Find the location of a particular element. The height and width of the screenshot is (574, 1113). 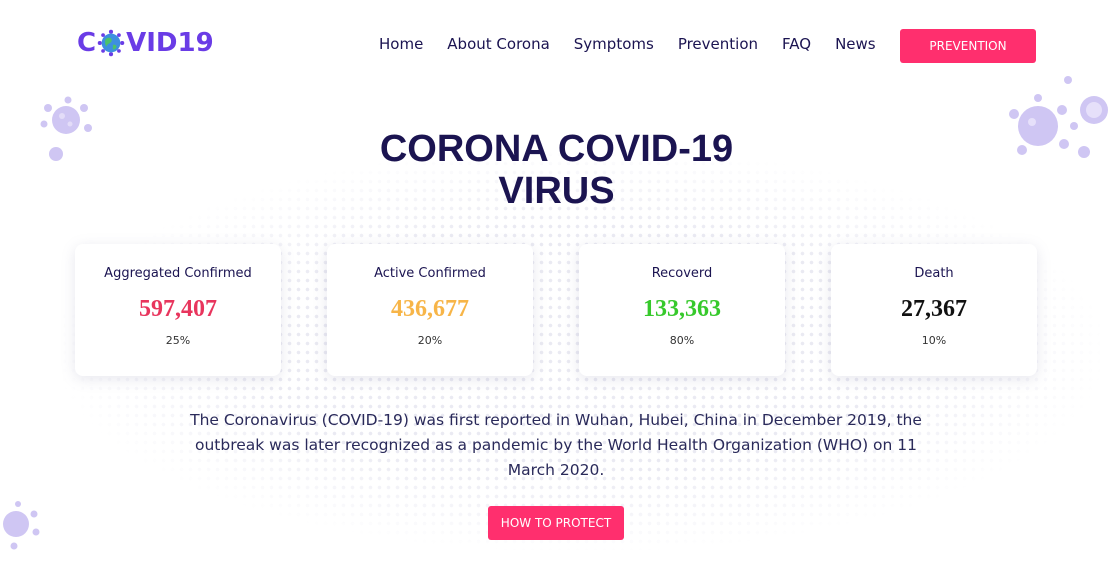

nav-item-home: Home is located at coordinates (401, 44).